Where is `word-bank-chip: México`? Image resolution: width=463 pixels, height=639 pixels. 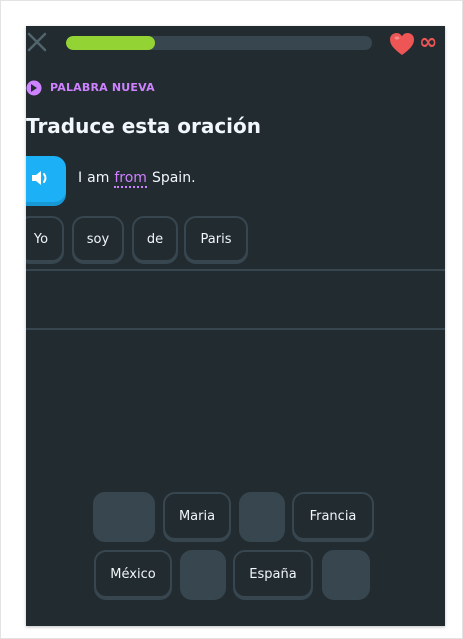 word-bank-chip: México is located at coordinates (133, 574).